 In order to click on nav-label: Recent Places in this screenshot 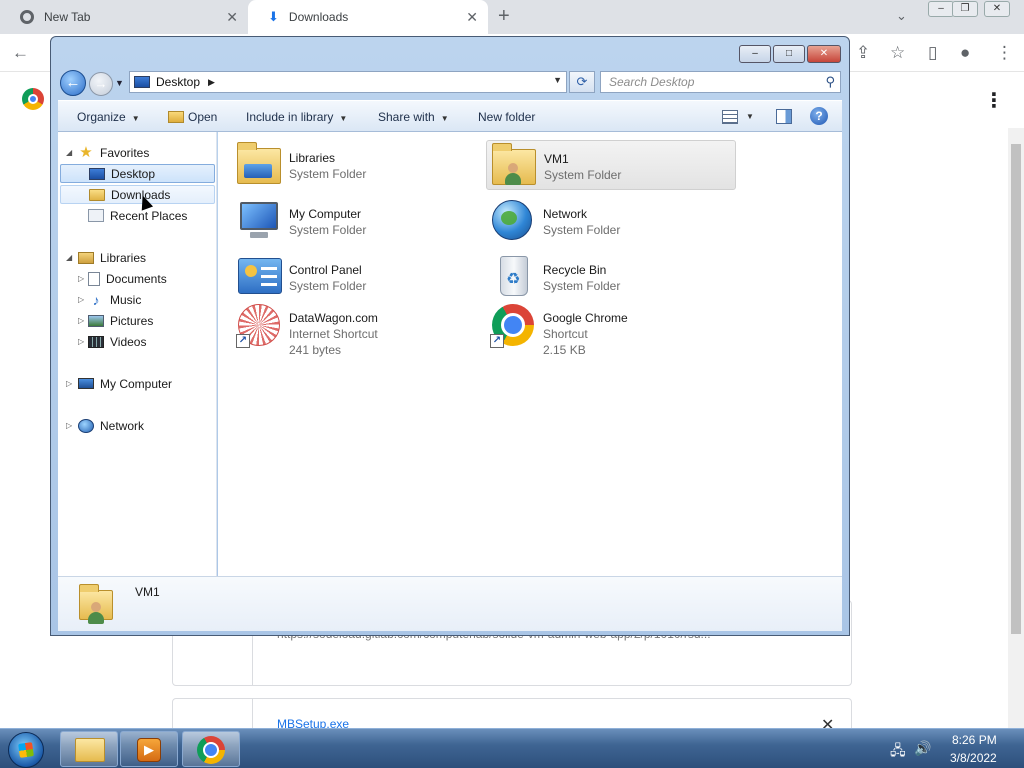, I will do `click(149, 215)`.